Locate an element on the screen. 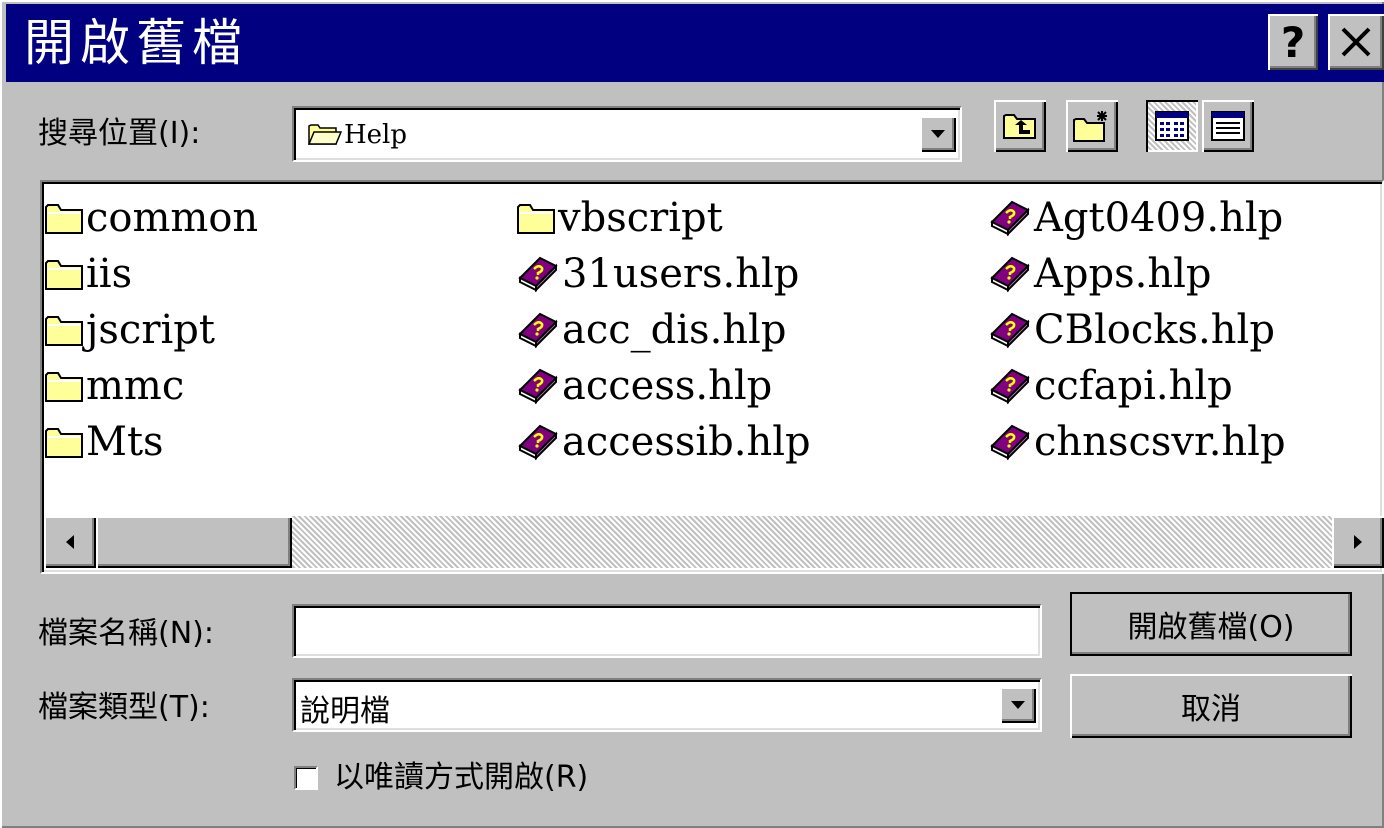 This screenshot has width=1384, height=828. file-type-dropdown-button is located at coordinates (1018, 705).